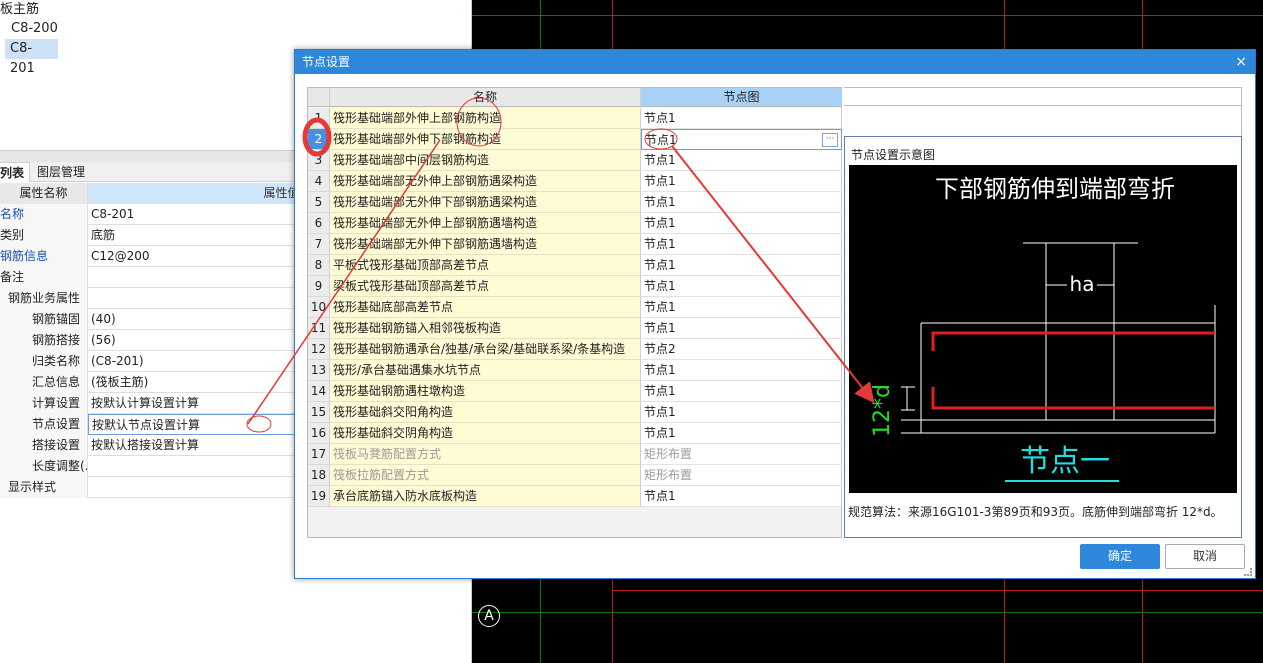  I want to click on row-number: 3, so click(319, 160).